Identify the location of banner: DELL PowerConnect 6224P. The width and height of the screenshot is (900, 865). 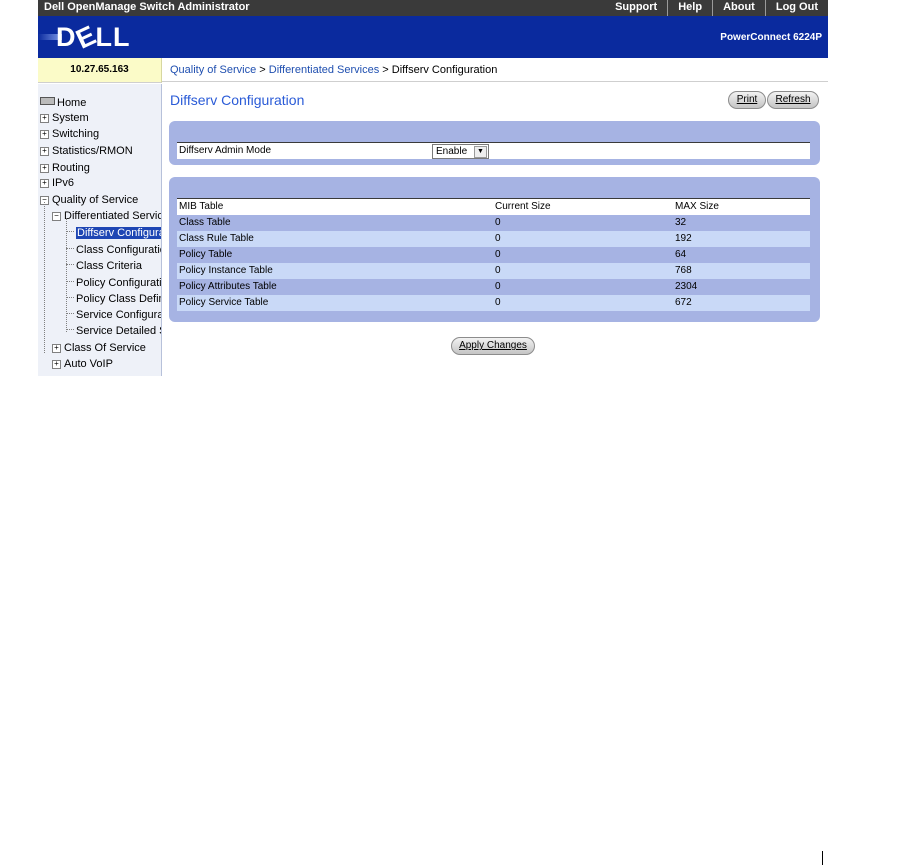
(433, 37).